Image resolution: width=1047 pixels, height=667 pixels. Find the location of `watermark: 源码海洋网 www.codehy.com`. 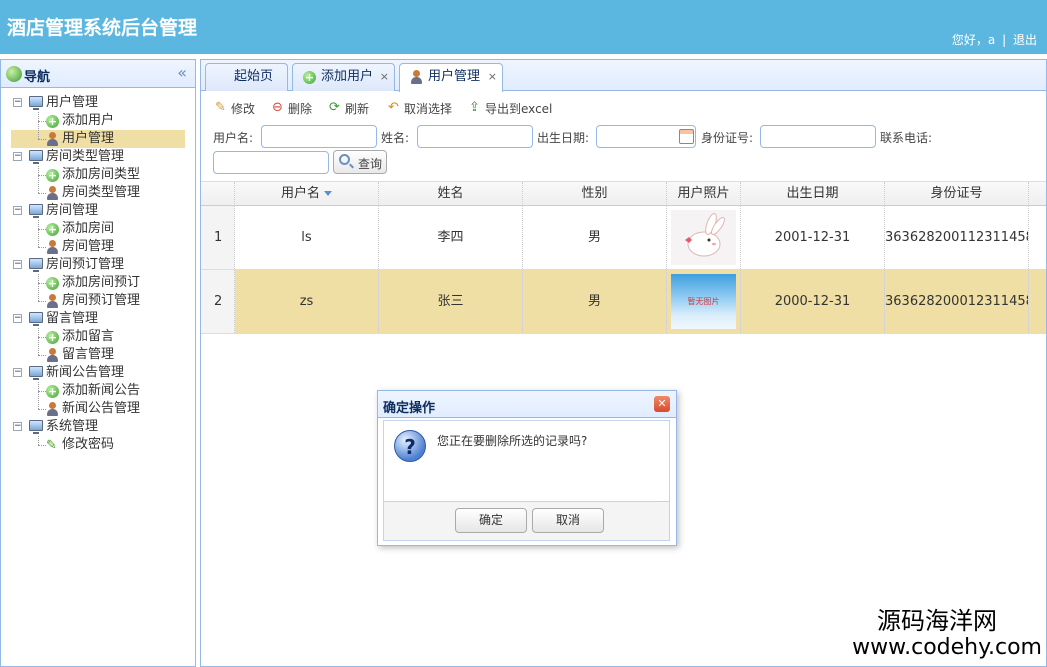

watermark: 源码海洋网 www.codehy.com is located at coordinates (947, 634).